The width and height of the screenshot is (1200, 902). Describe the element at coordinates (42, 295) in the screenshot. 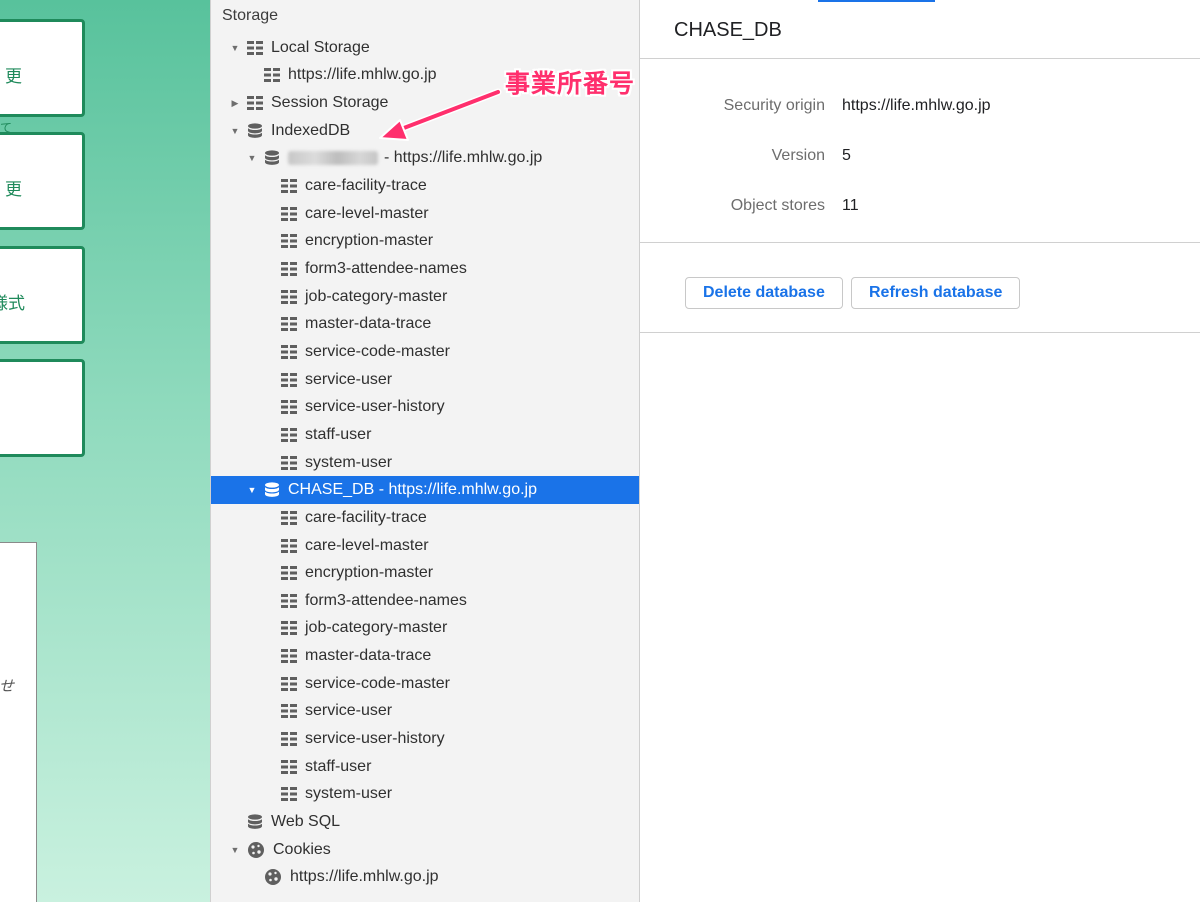

I see `menu-card-3: 様式` at that location.